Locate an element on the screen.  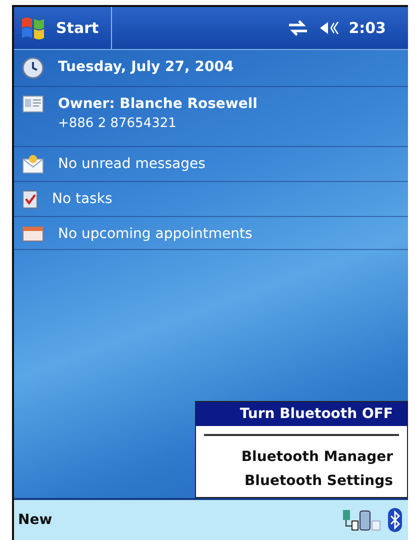
clock-time: 2:03 is located at coordinates (367, 28).